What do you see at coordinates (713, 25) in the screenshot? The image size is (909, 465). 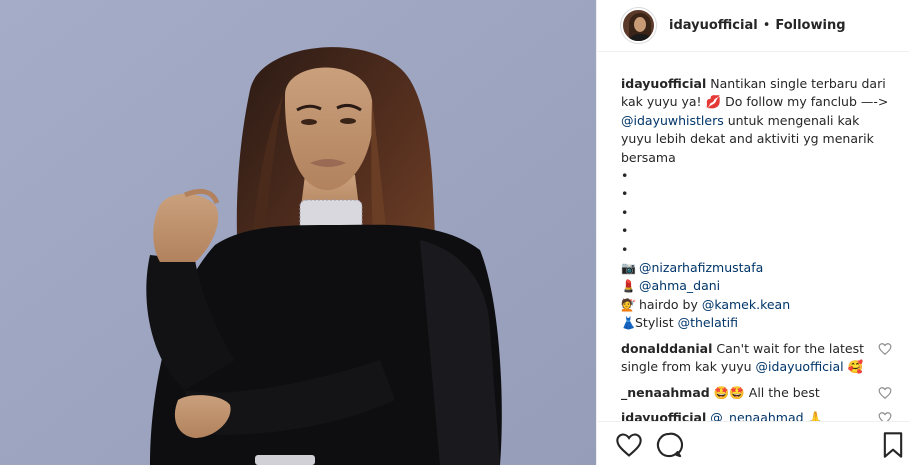 I see `header-username: idayuofficial` at bounding box center [713, 25].